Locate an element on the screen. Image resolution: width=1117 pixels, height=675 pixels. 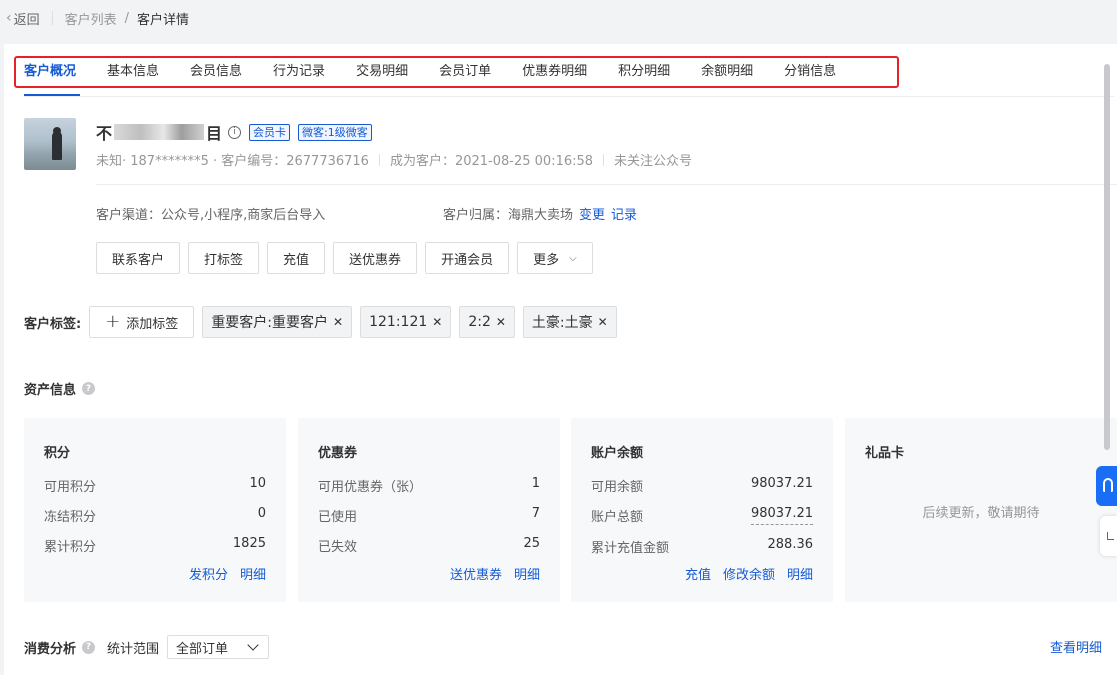
balance-detail-link: 明细 is located at coordinates (800, 573).